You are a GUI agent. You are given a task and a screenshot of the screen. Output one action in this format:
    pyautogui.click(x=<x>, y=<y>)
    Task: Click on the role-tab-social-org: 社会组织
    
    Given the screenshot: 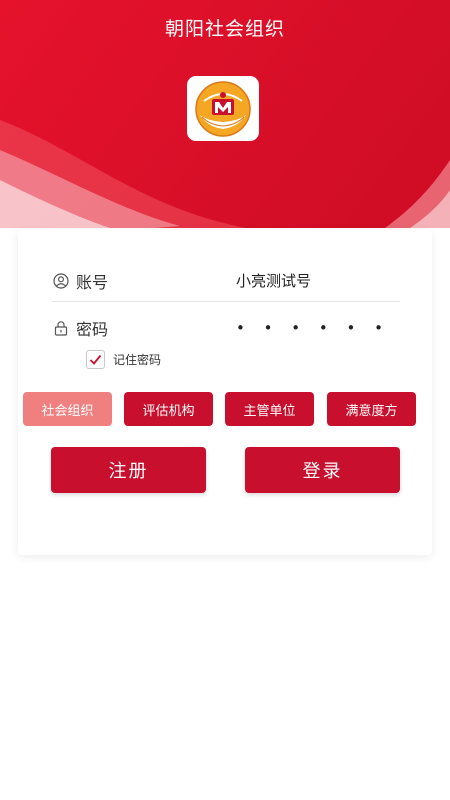 What is the action you would take?
    pyautogui.click(x=67, y=409)
    